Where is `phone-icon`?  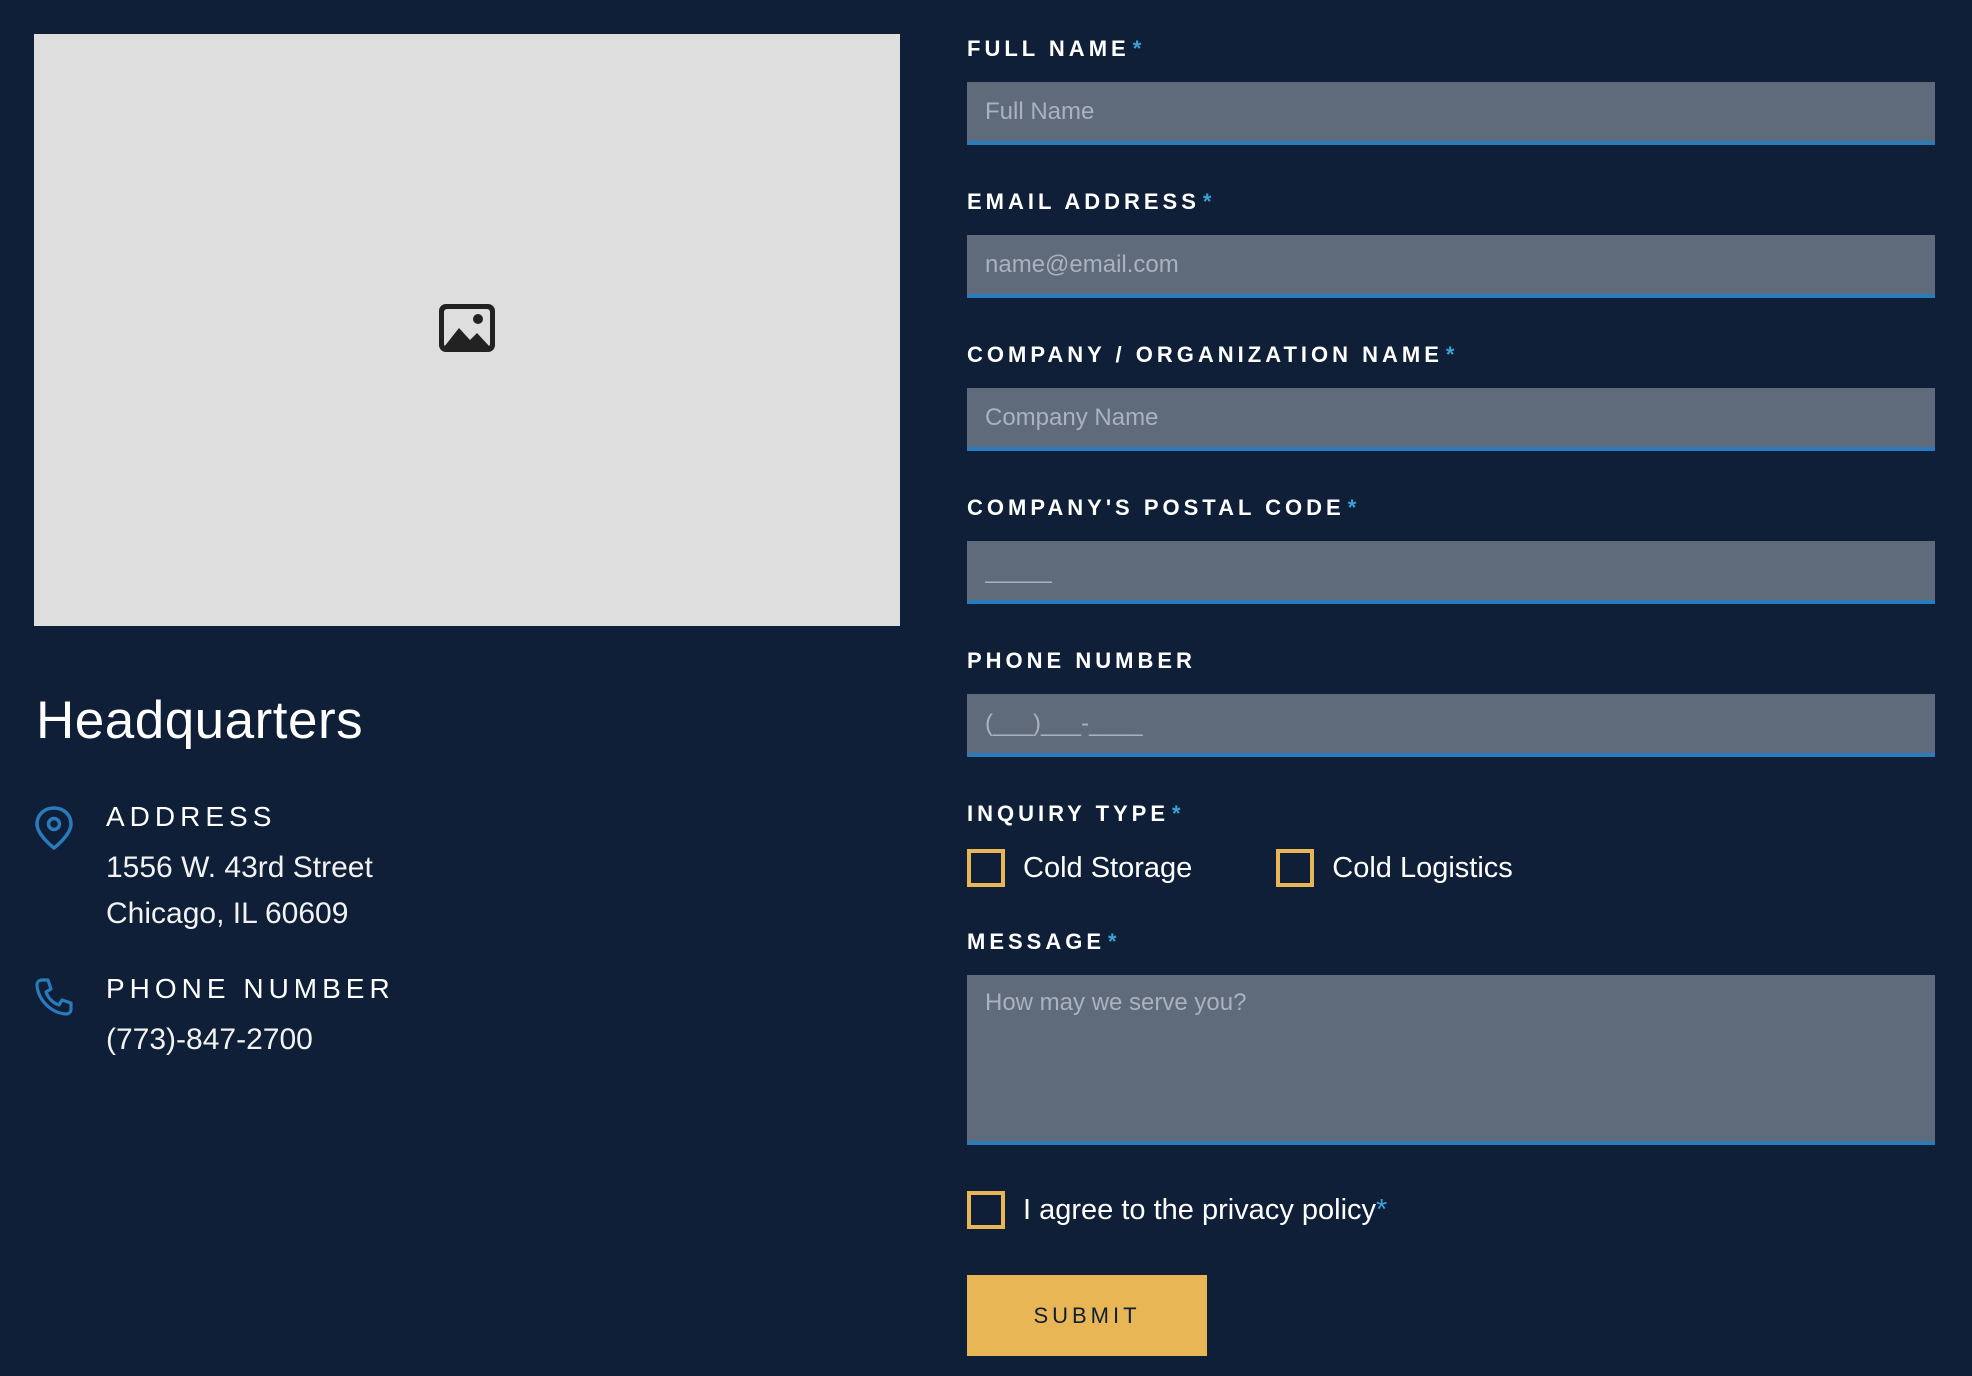
phone-icon is located at coordinates (70, 1017).